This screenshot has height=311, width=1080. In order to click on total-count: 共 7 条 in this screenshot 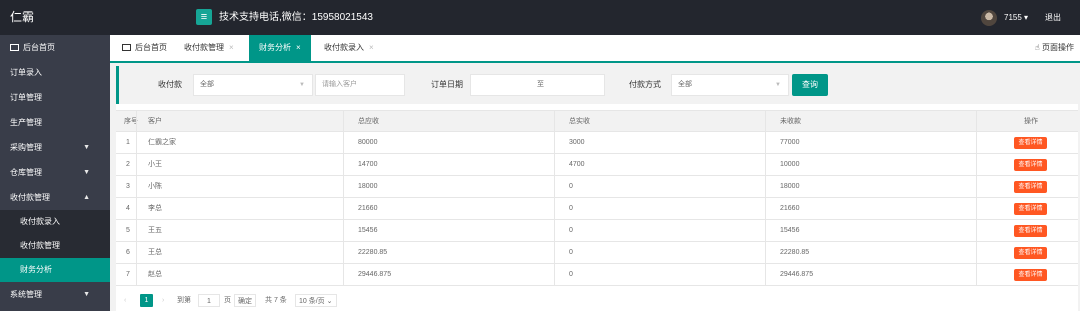, I will do `click(276, 300)`.